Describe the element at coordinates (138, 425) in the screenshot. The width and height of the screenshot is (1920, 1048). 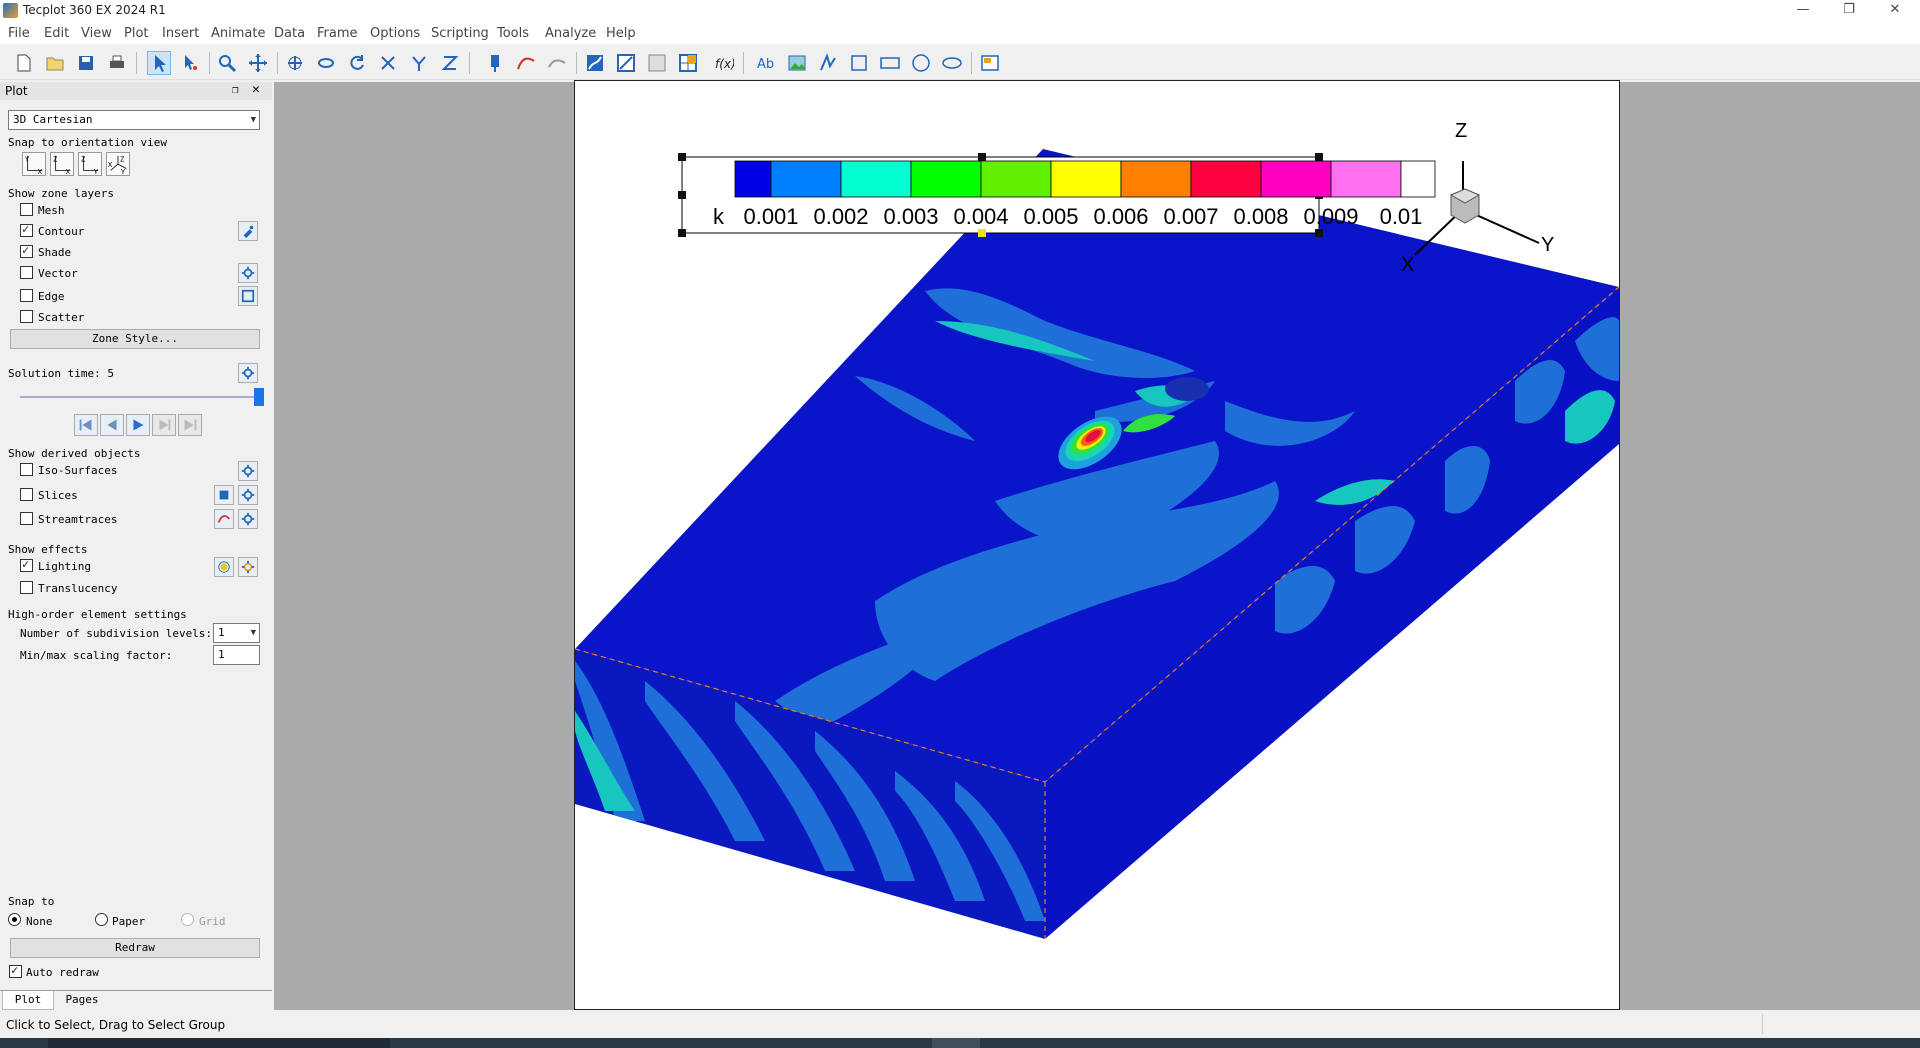
I see `play-icon` at that location.